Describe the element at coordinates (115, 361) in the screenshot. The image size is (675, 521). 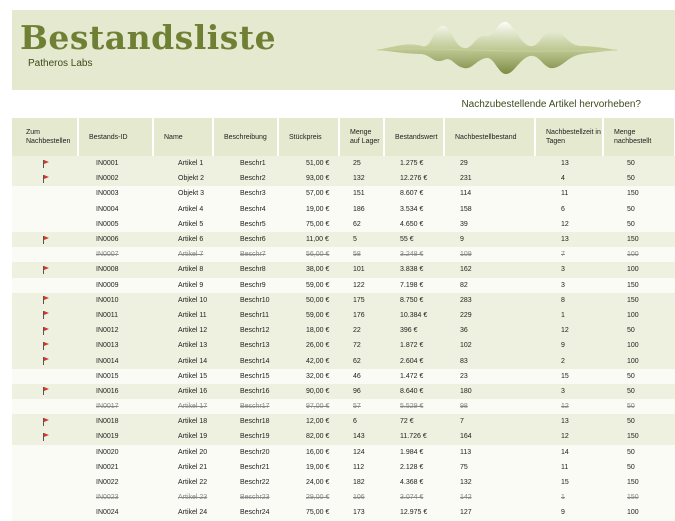
I see `cell-id: IN0014` at that location.